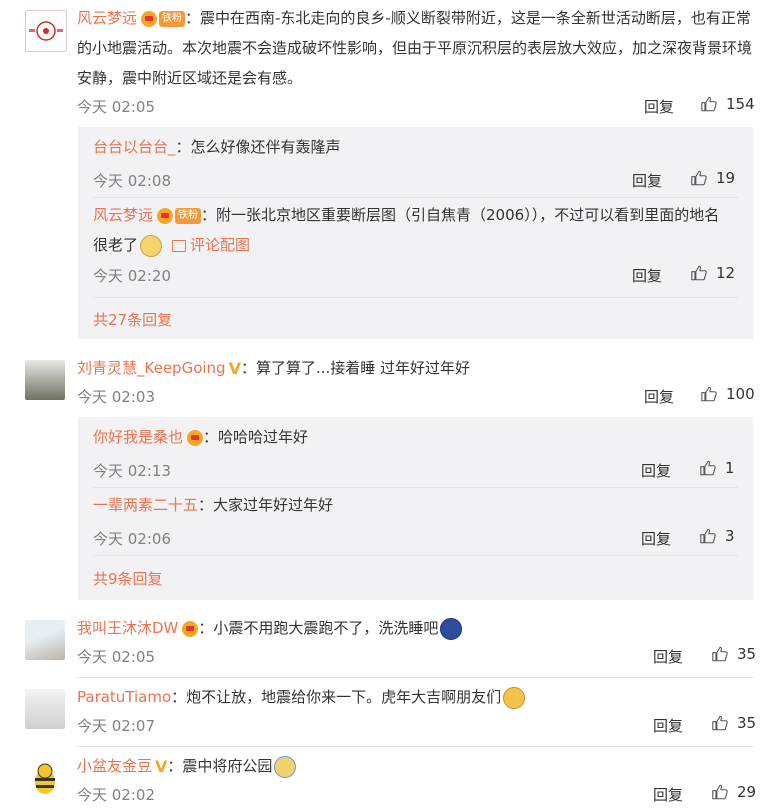  Describe the element at coordinates (179, 245) in the screenshot. I see `image-icon` at that location.